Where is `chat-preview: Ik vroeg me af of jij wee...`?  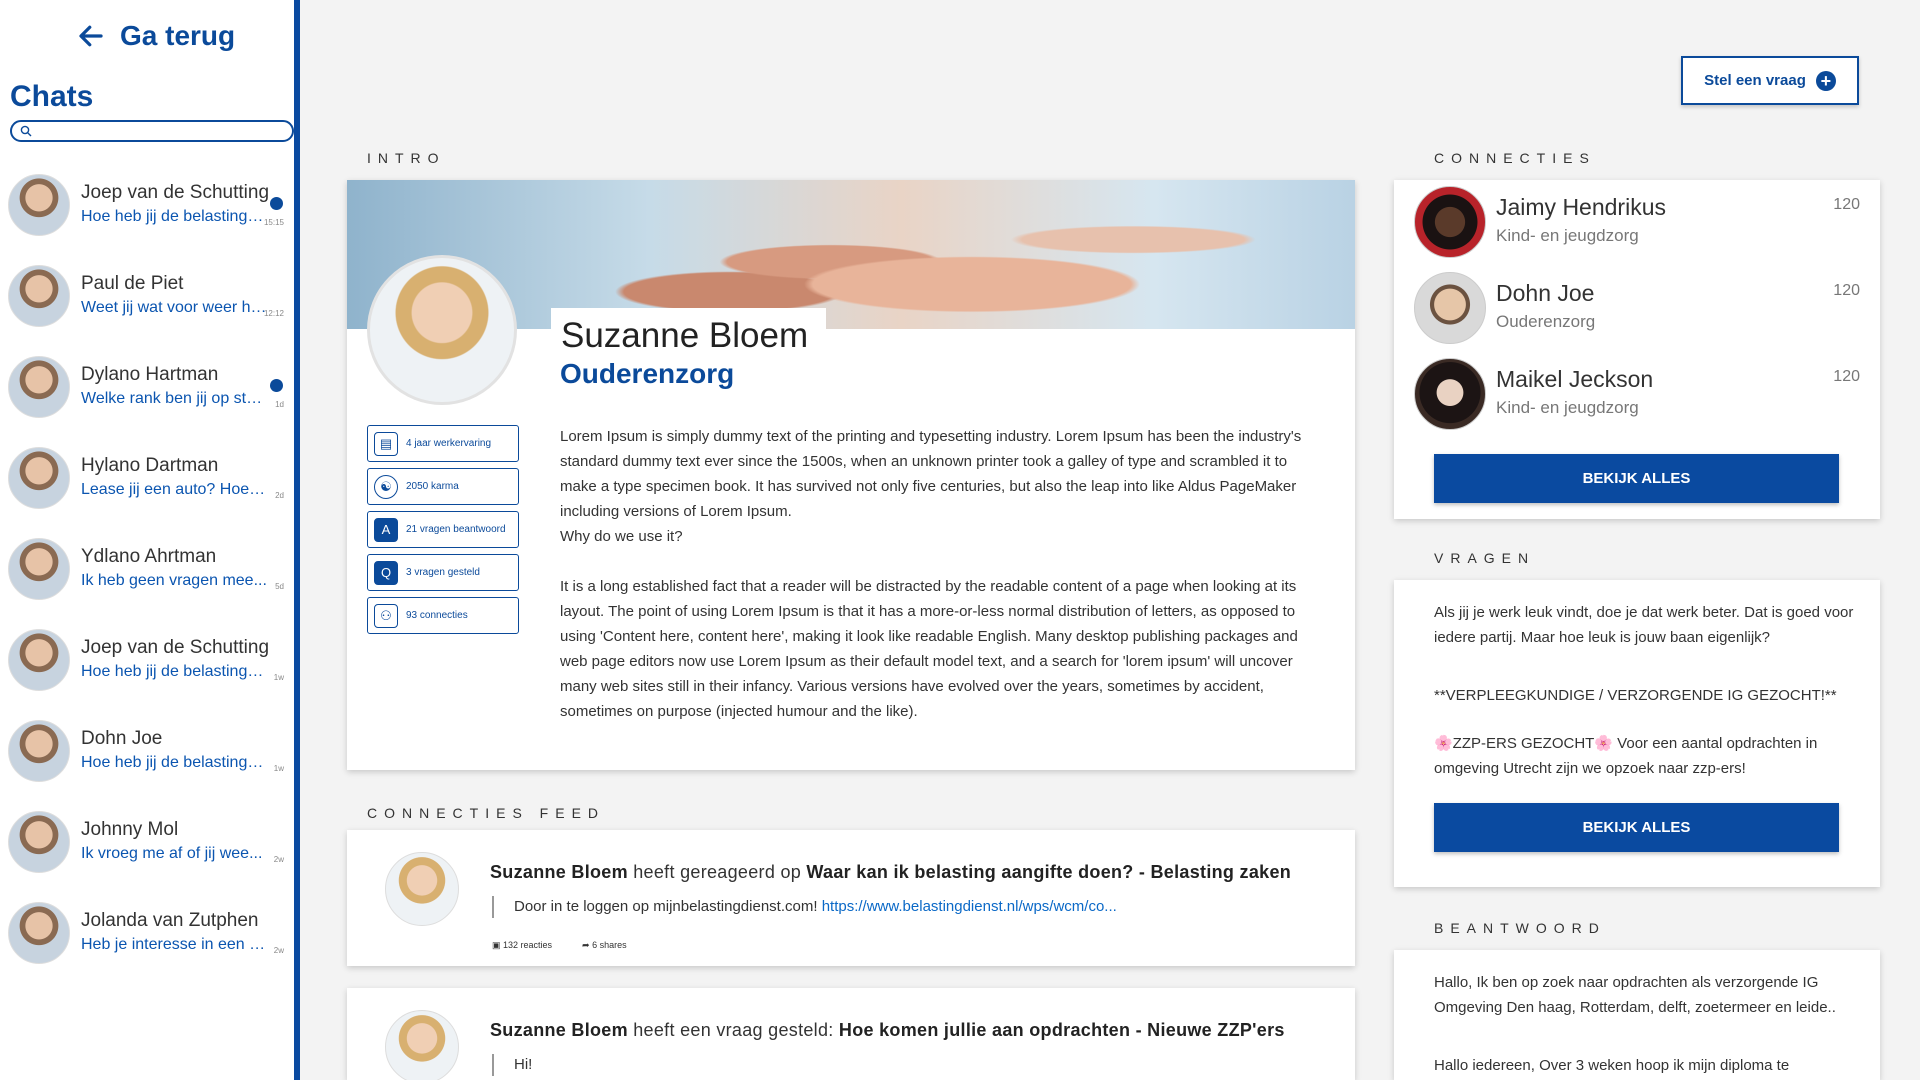 chat-preview: Ik vroeg me af of jij wee... is located at coordinates (172, 853).